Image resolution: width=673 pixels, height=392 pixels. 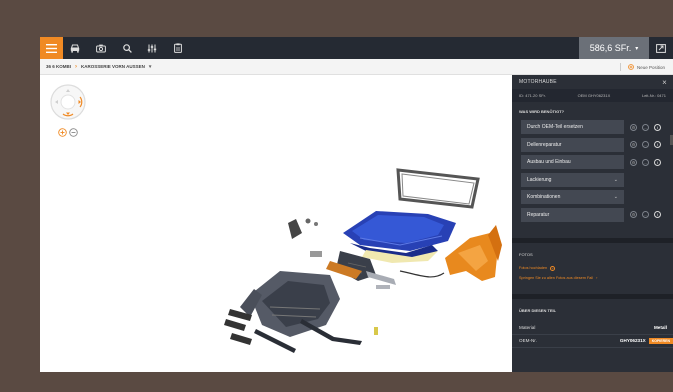 I want to click on property-value: Metall, so click(x=660, y=327).